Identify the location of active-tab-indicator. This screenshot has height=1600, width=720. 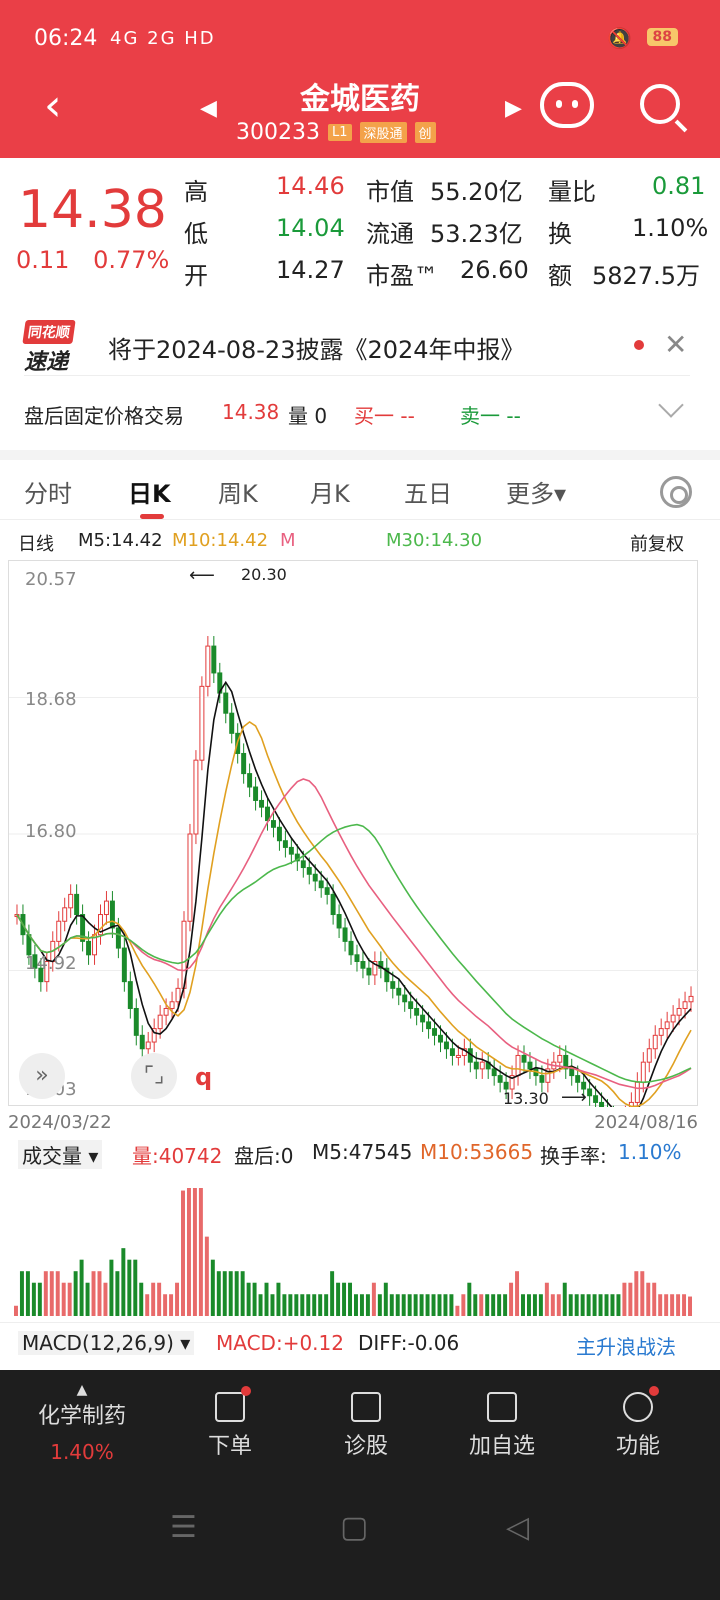
(152, 516).